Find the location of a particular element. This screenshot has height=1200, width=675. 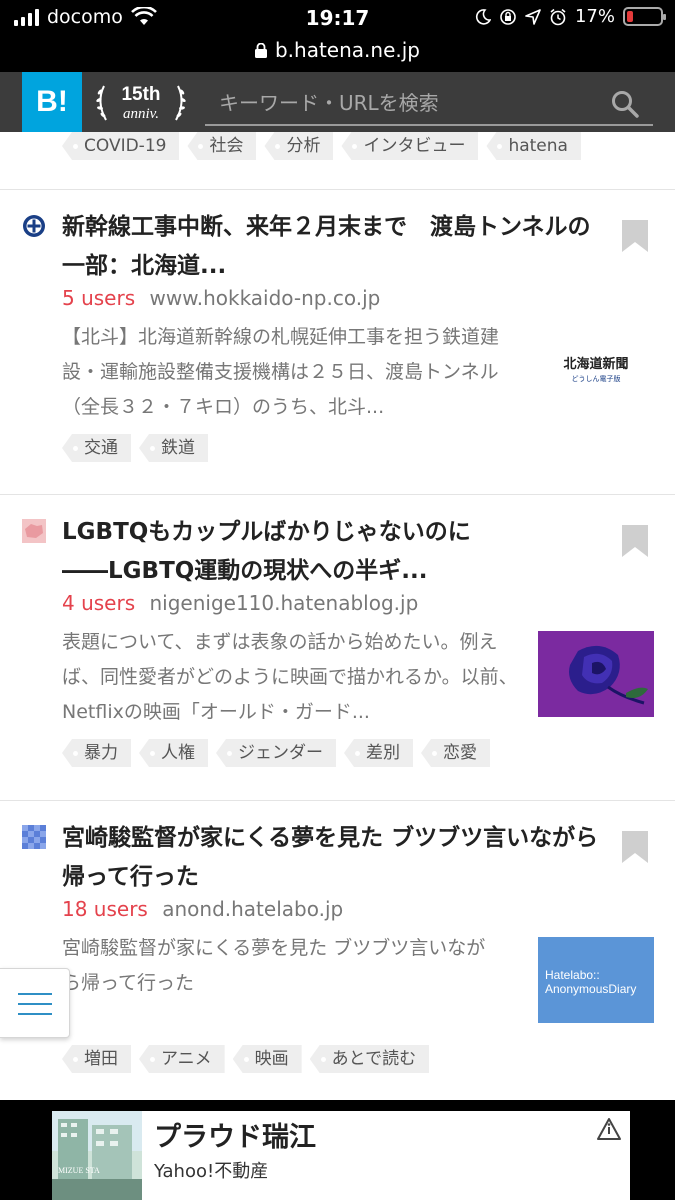

entry-thumbnail: Hatelabo:: AnonymousDiary is located at coordinates (596, 980).